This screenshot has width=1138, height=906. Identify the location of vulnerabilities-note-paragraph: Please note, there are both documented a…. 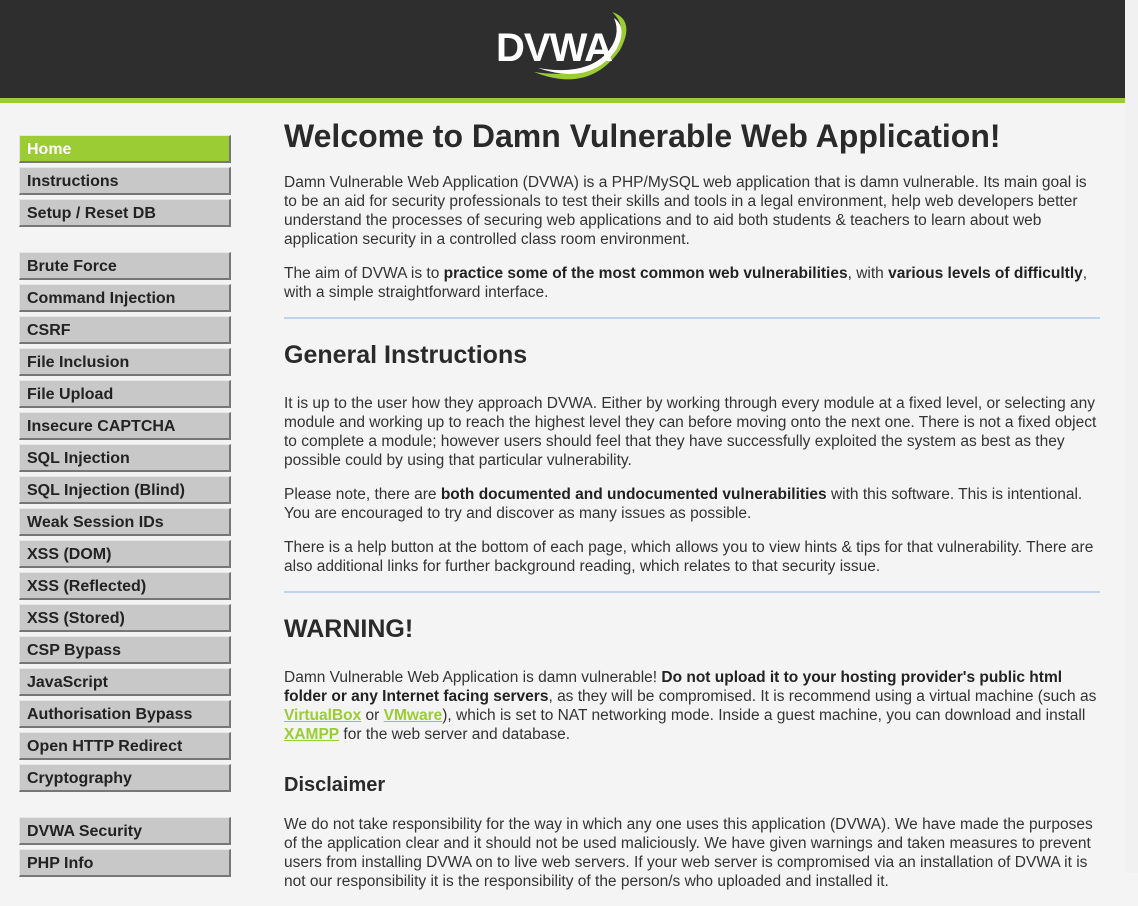
(683, 504).